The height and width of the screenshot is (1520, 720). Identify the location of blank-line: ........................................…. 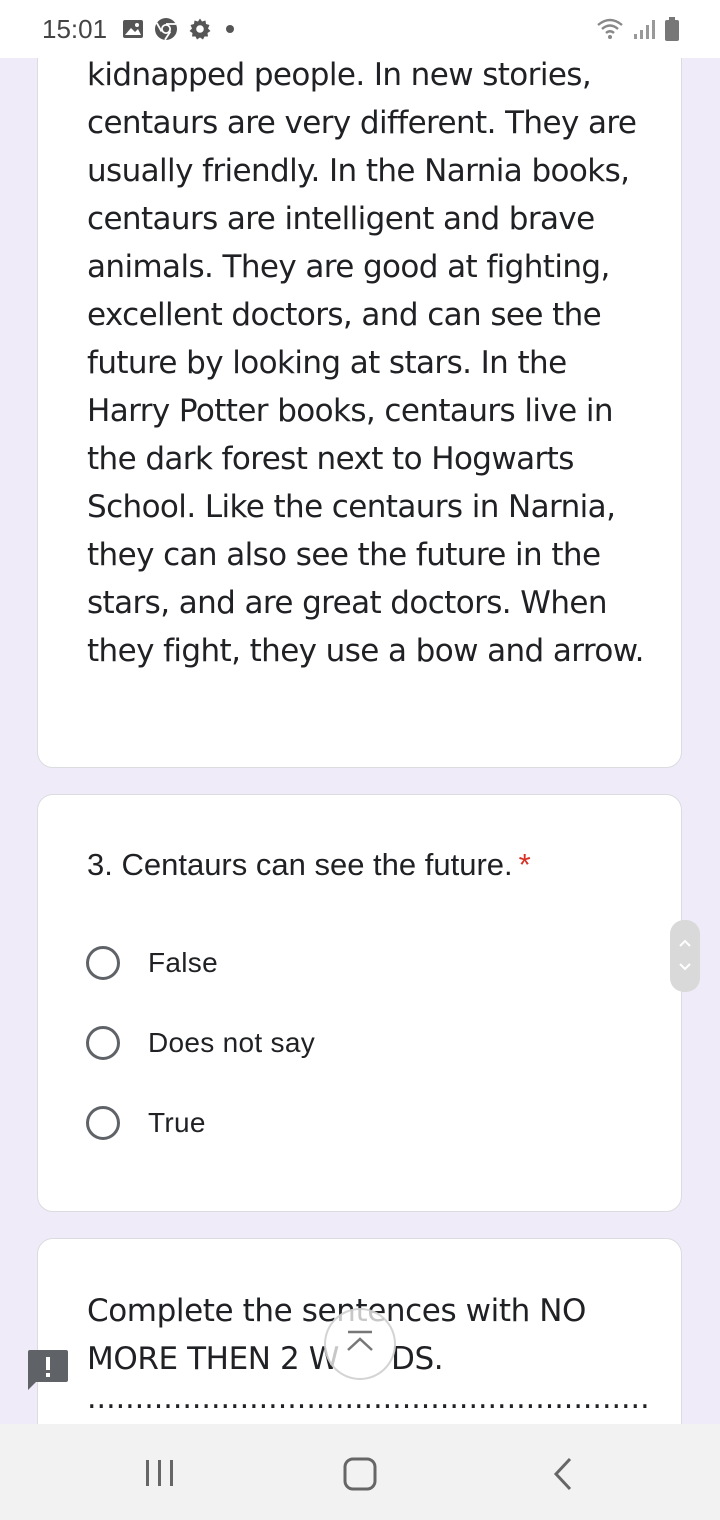
(367, 1398).